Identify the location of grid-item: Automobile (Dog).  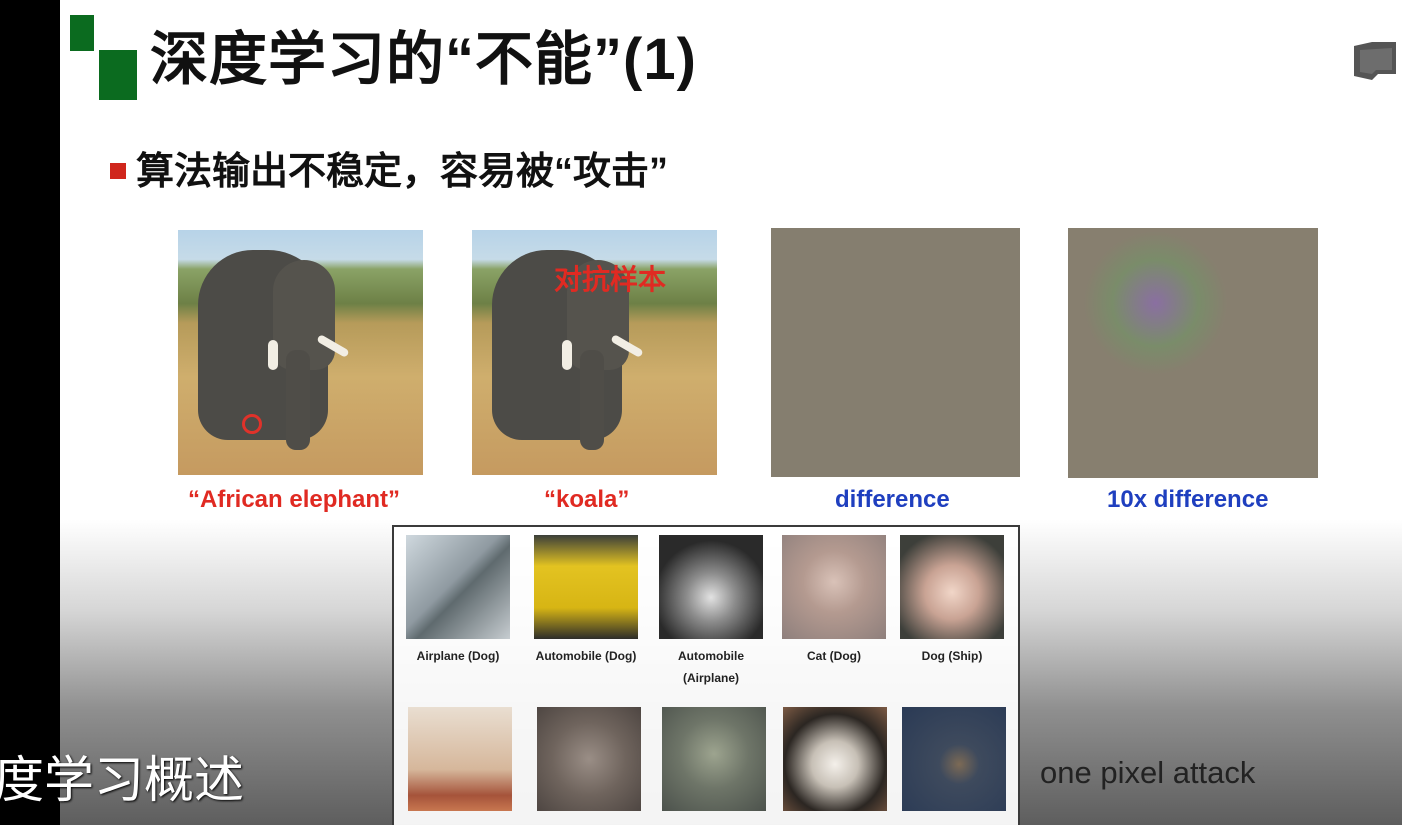
(586, 601).